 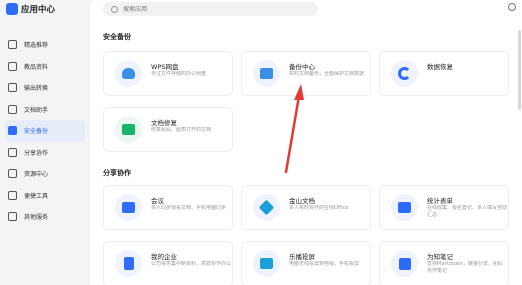 I want to click on share-icon, so click(x=12, y=152).